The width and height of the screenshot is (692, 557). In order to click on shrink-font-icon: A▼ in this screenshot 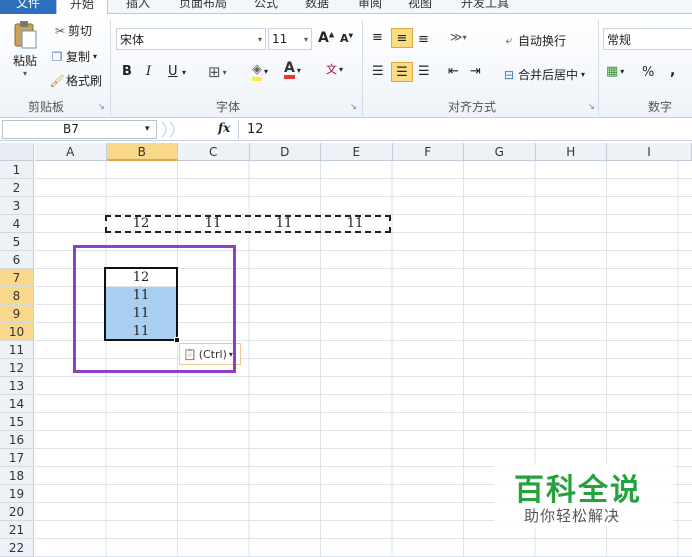, I will do `click(347, 38)`.